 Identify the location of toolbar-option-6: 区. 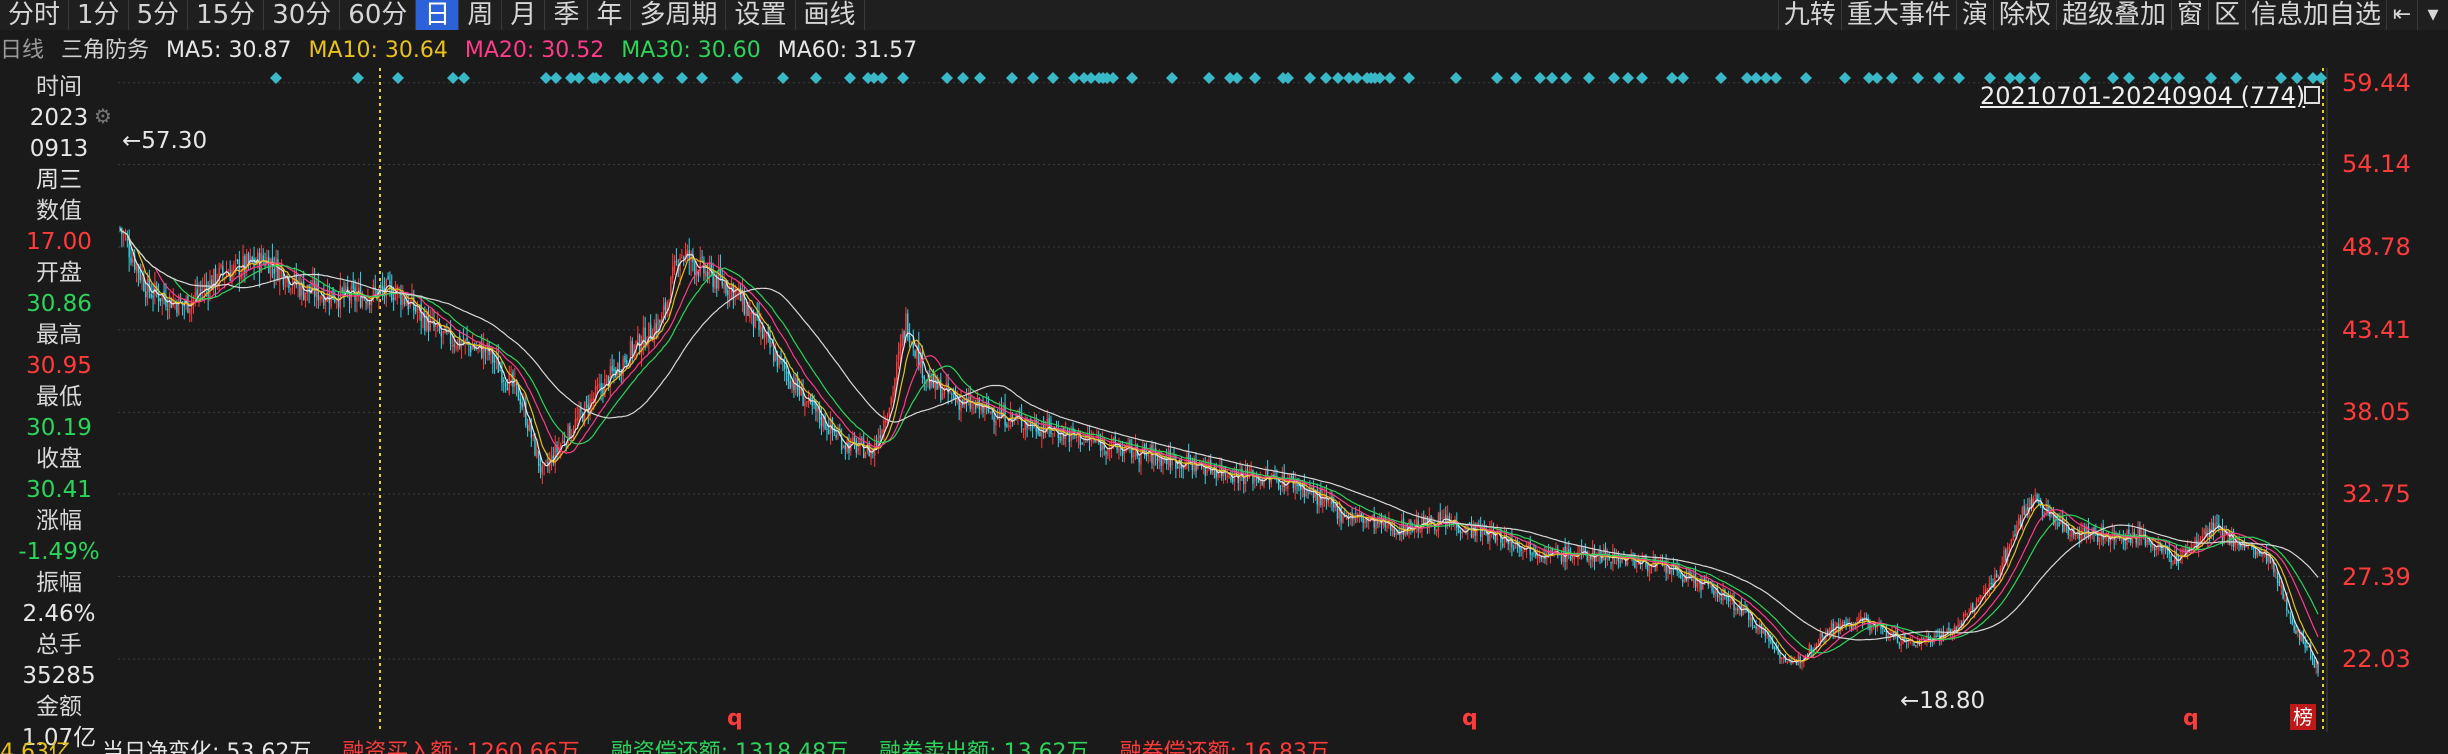
(2226, 15).